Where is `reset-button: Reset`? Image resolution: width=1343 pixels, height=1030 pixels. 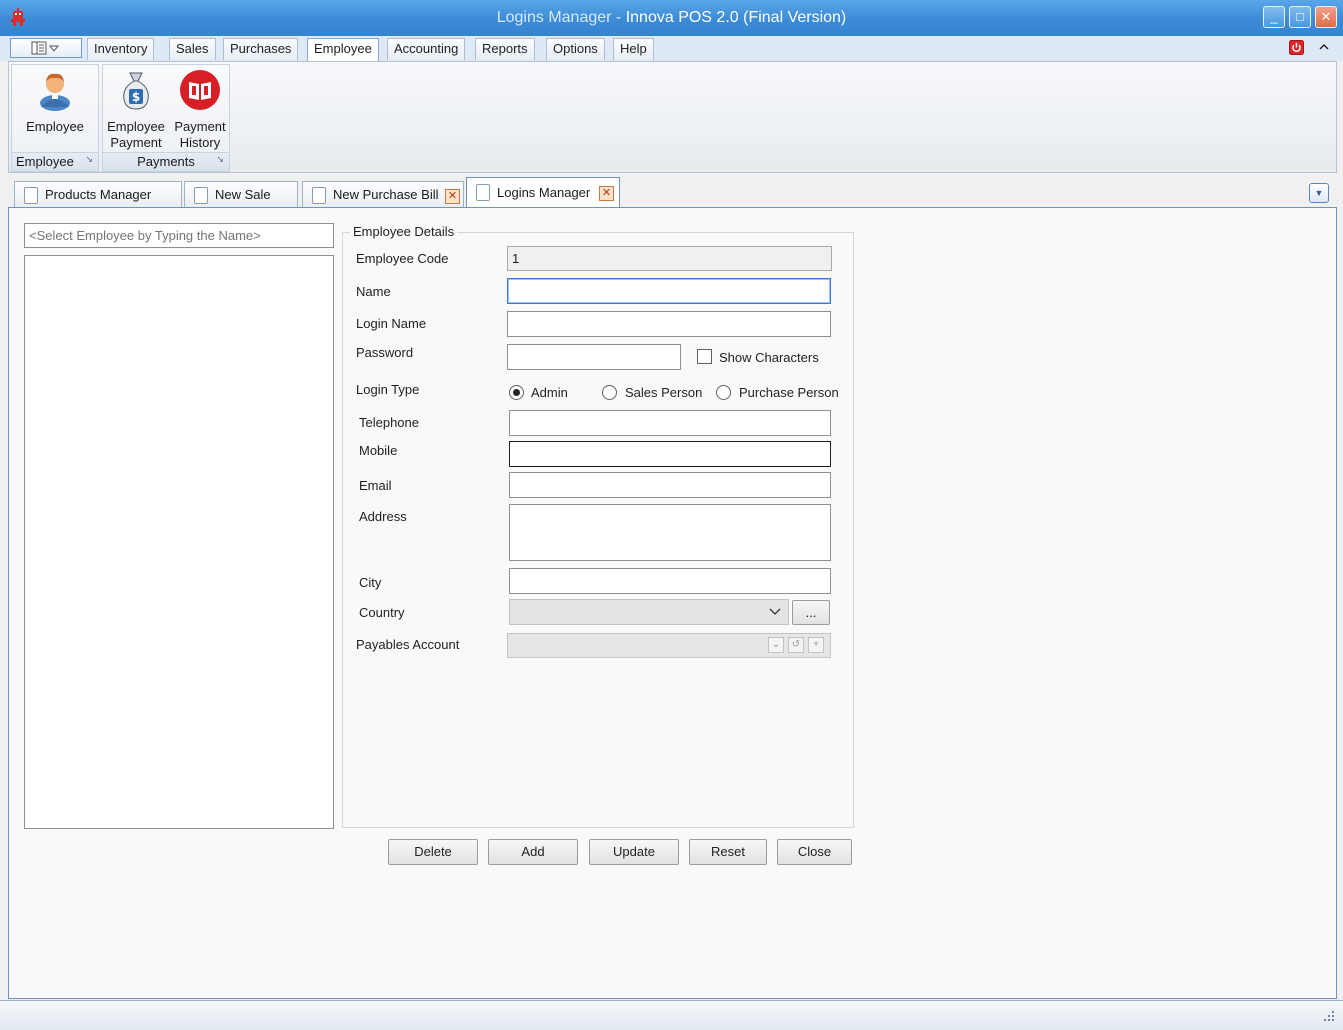
reset-button: Reset is located at coordinates (728, 852).